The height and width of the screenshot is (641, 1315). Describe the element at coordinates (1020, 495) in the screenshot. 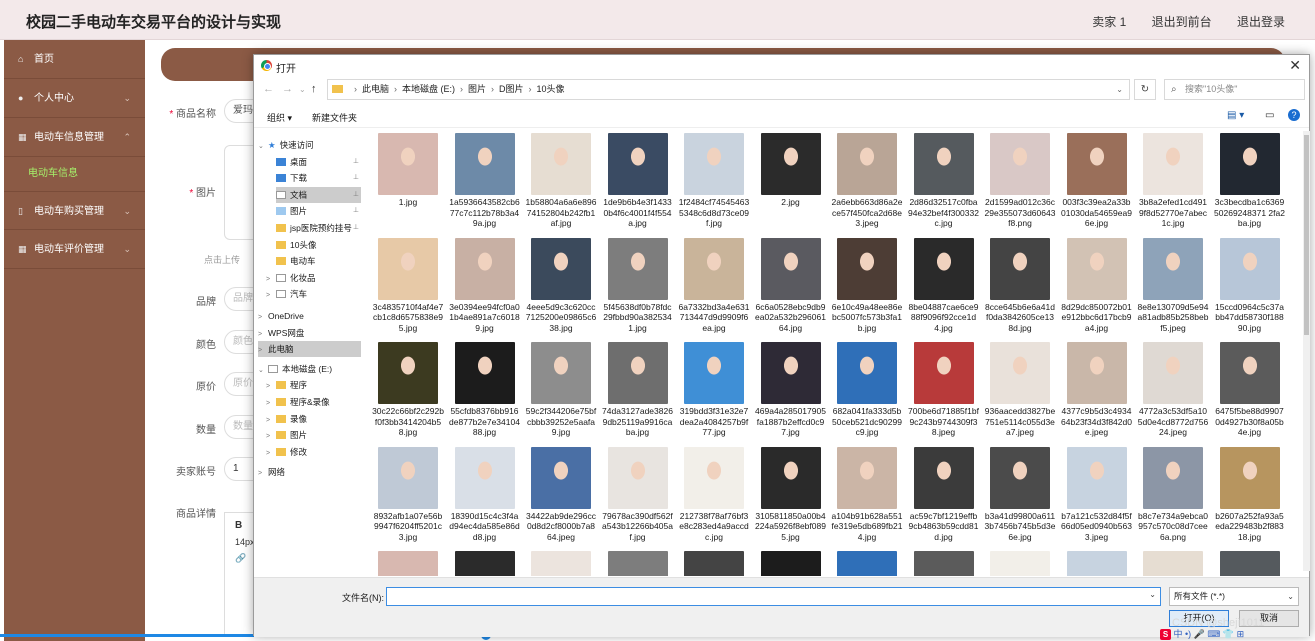

I see `file-item: b3a41d99800a6113b7456b745b5d3e6e.jpg` at that location.